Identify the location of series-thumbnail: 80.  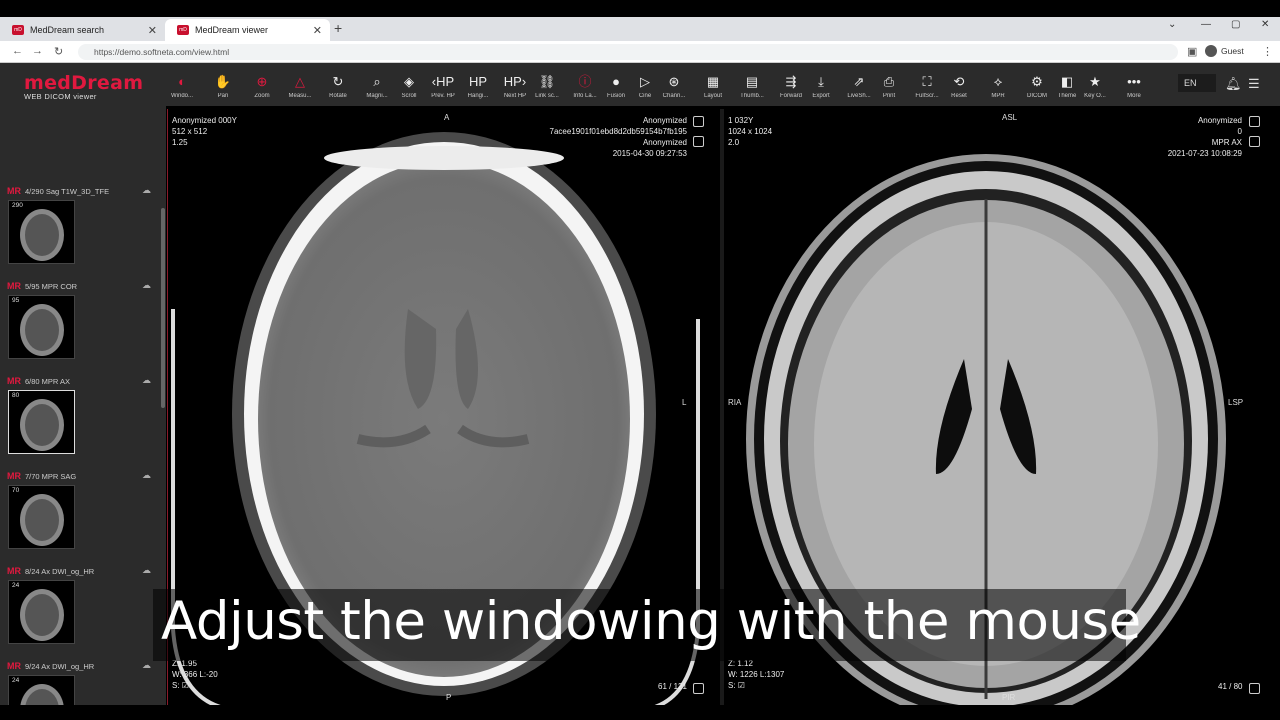
(41, 422).